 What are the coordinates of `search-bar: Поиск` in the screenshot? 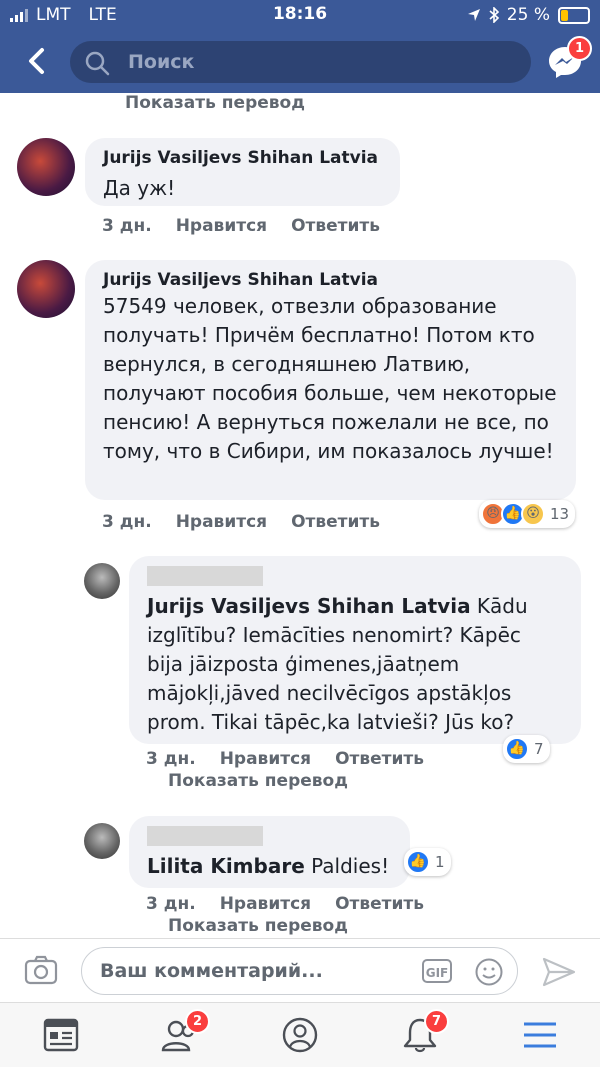 It's located at (300, 62).